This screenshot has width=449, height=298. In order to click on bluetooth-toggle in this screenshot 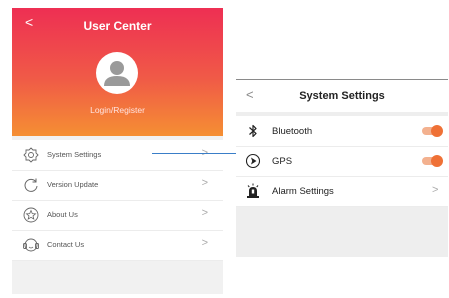, I will do `click(432, 131)`.